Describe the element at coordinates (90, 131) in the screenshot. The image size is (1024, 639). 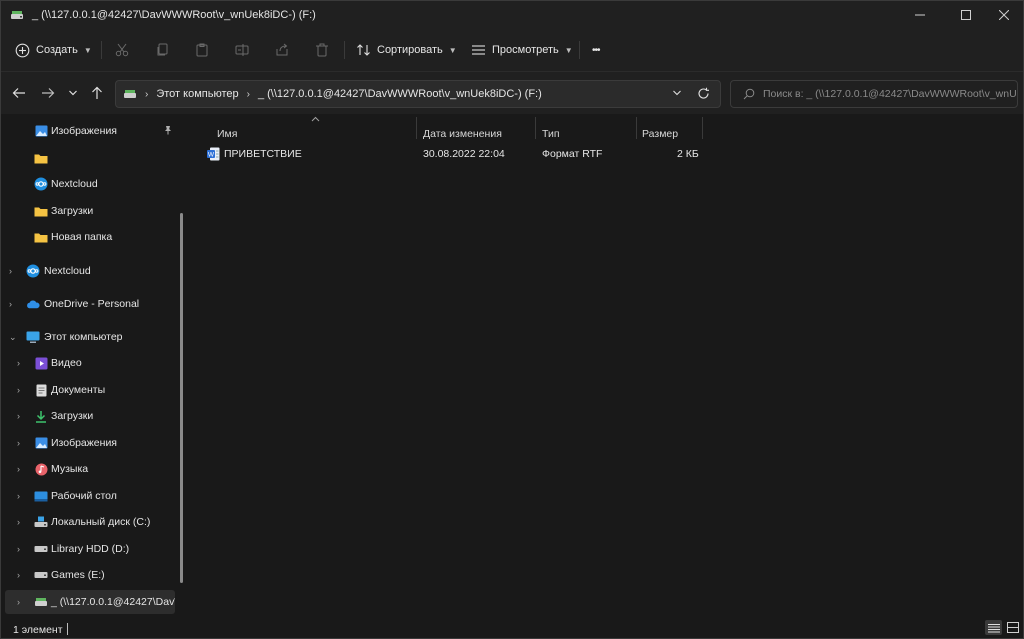
I see `sidebar-item-pictures-pinned: Изображения` at that location.